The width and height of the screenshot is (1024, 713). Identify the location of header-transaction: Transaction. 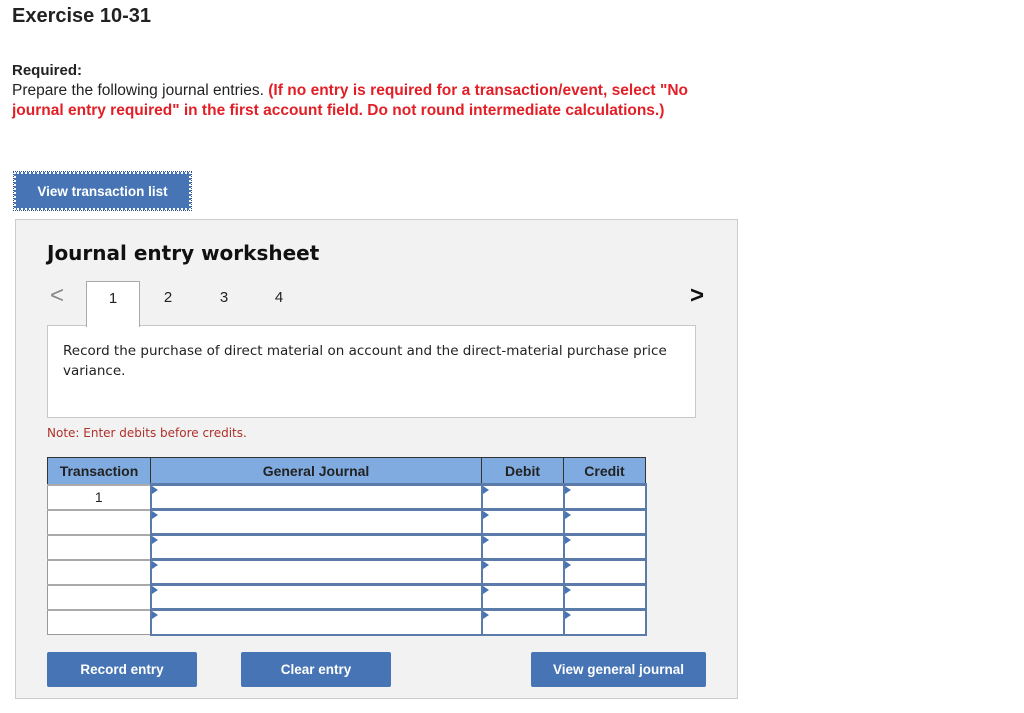
(99, 471).